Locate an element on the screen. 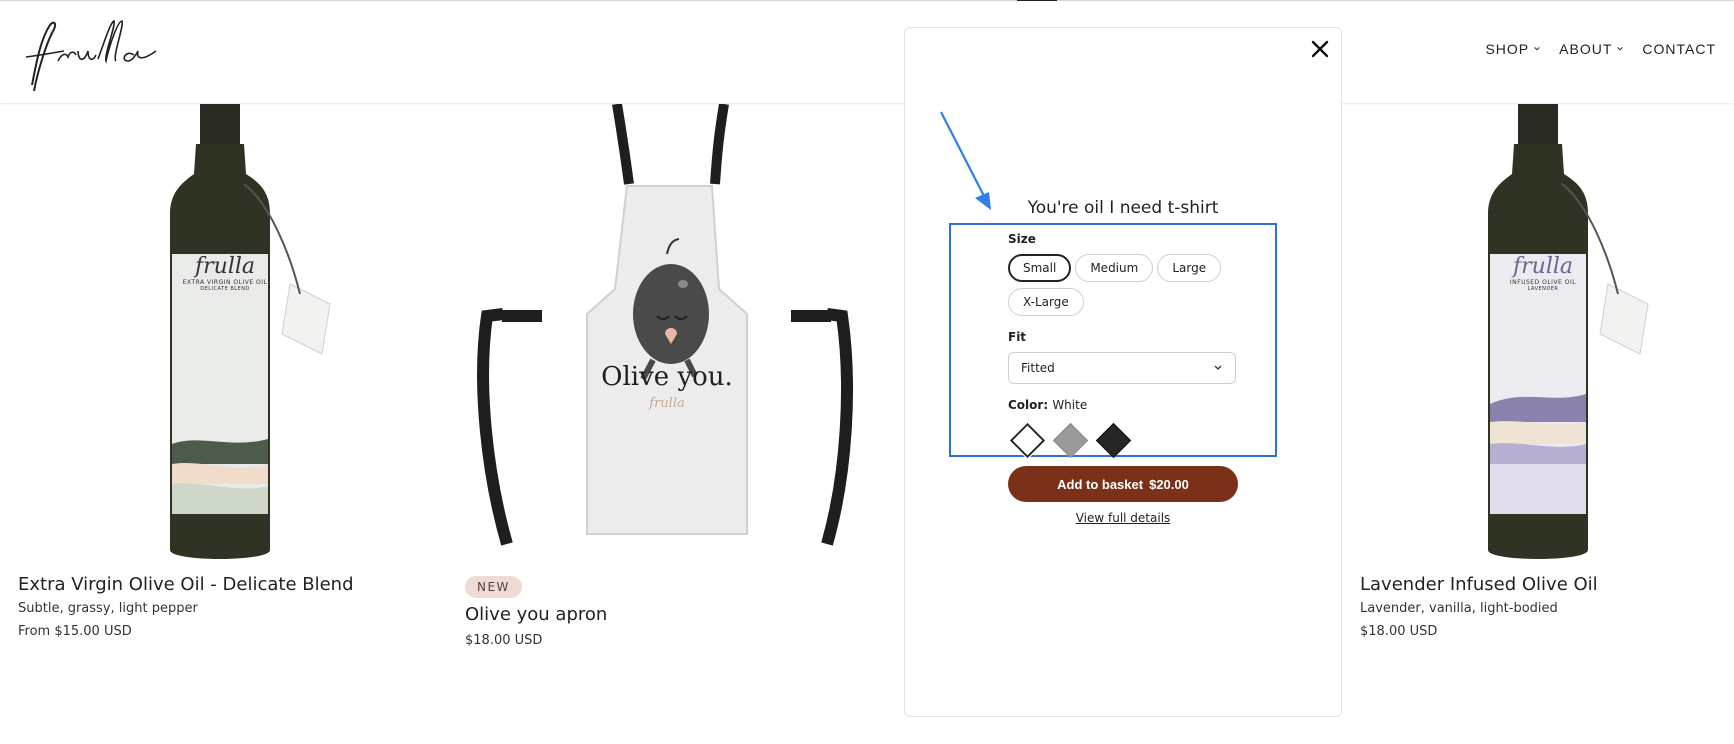 The width and height of the screenshot is (1734, 744). color-label: Color: White is located at coordinates (1128, 405).